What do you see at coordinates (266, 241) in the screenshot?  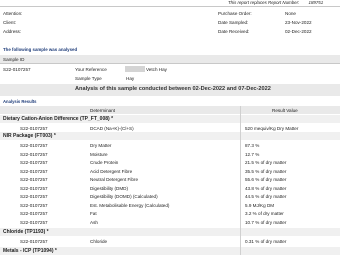 I see `result-value: 0.31 % of dry matter` at bounding box center [266, 241].